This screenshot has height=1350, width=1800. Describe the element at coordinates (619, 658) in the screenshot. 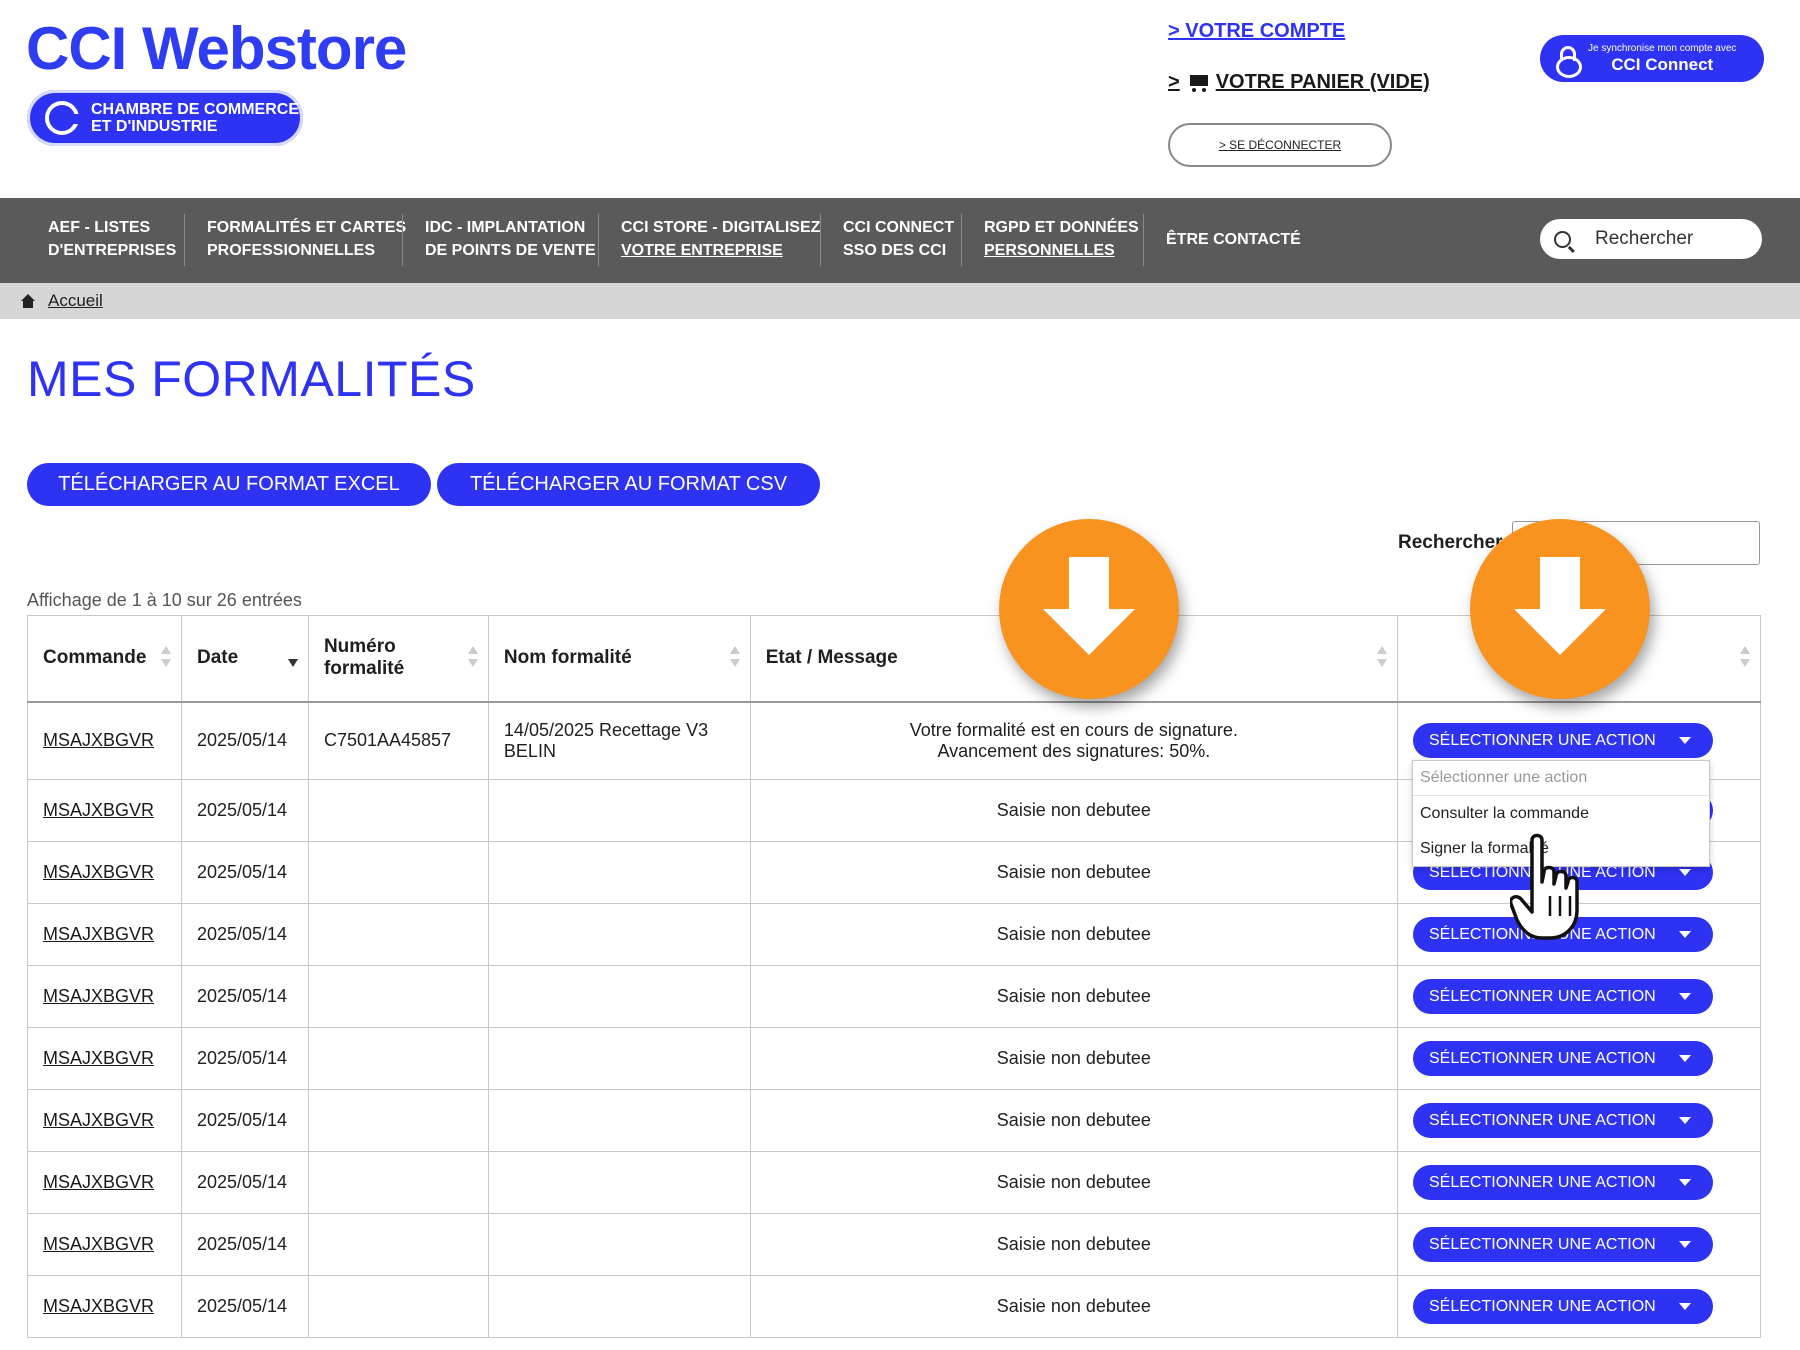

I see `header-nom: Nom formalité` at that location.